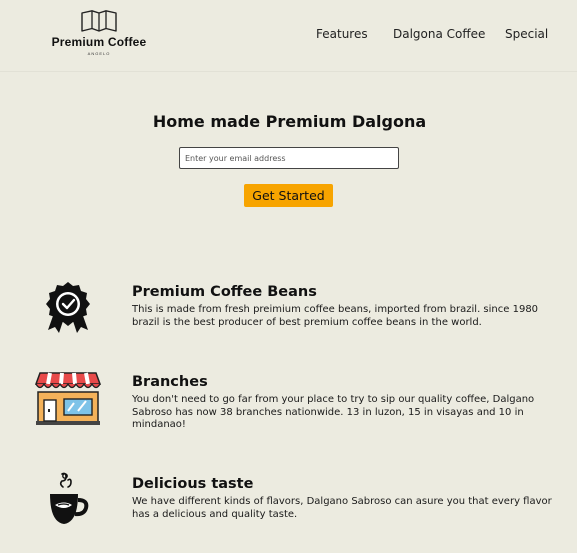 The width and height of the screenshot is (577, 553). I want to click on coffee-cup-icon, so click(69, 498).